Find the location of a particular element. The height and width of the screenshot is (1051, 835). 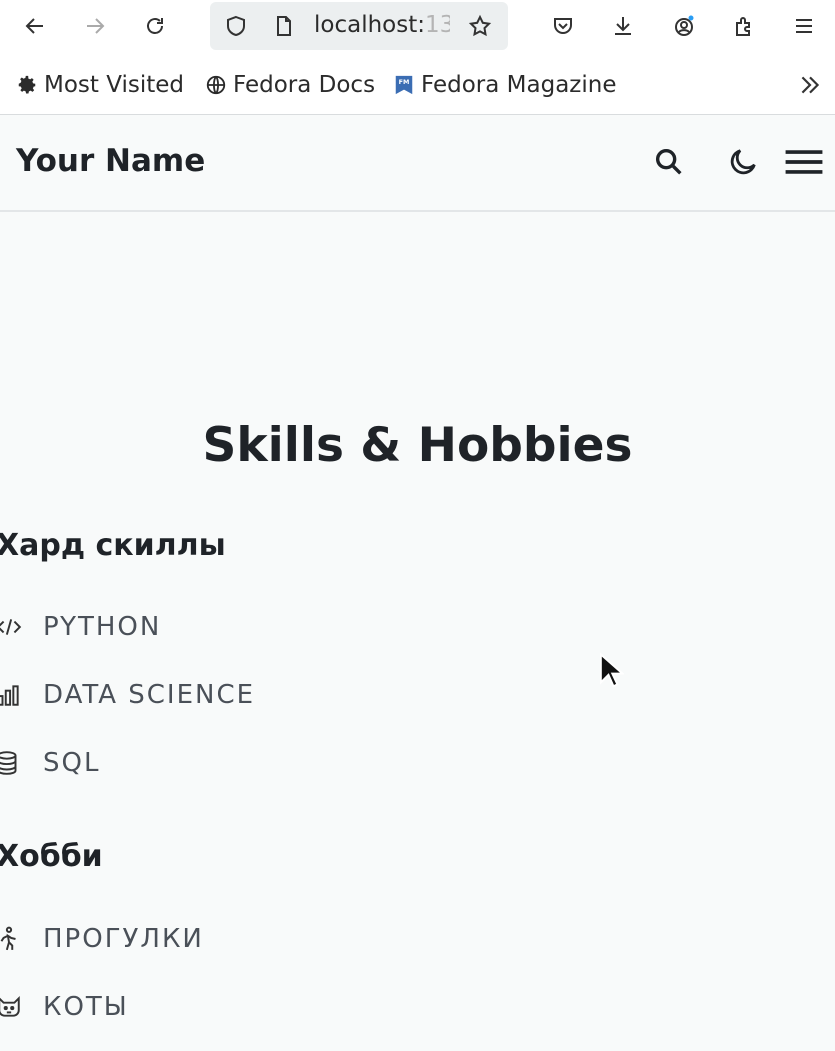

bookmark-label: Fedora Magazine is located at coordinates (519, 85).